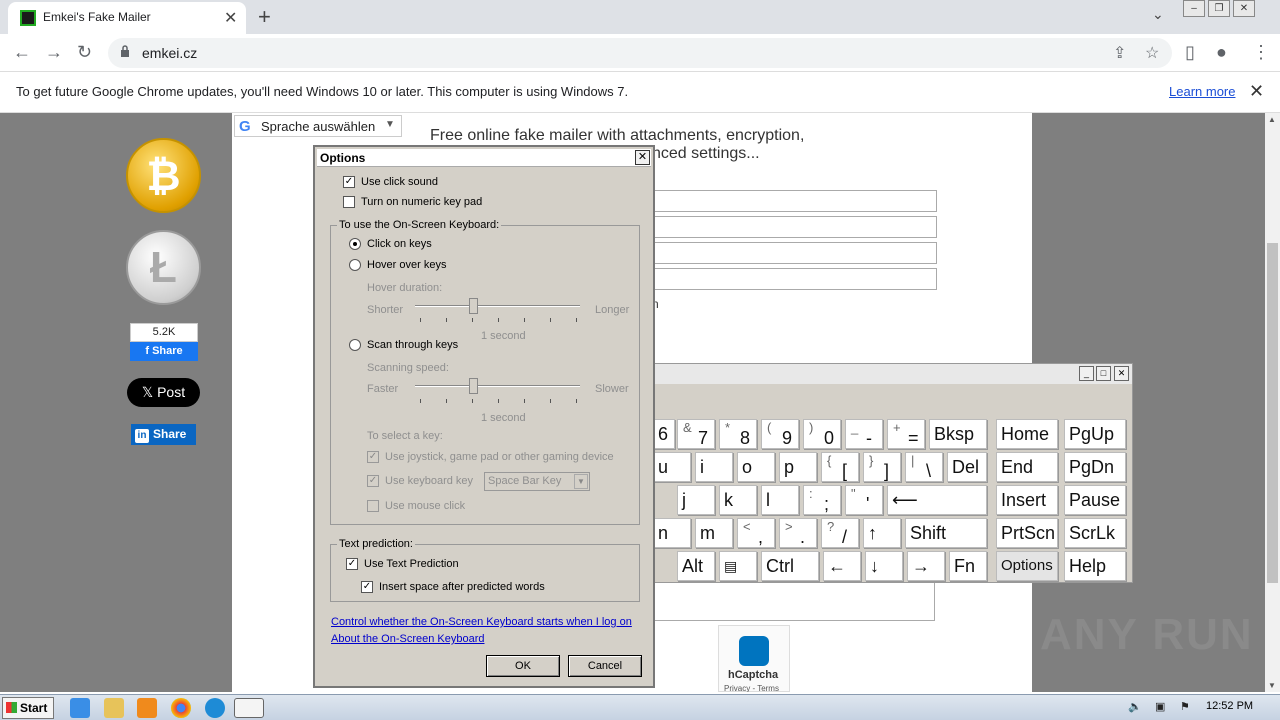  I want to click on osk-title-bar: _ □ ✕, so click(886, 374).